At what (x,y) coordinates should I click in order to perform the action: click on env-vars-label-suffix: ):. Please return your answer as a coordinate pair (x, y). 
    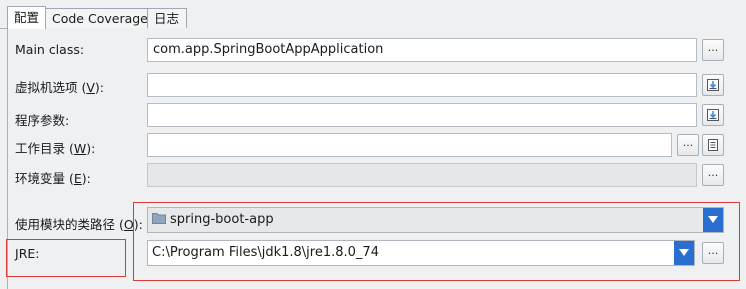
    Looking at the image, I should click on (86, 178).